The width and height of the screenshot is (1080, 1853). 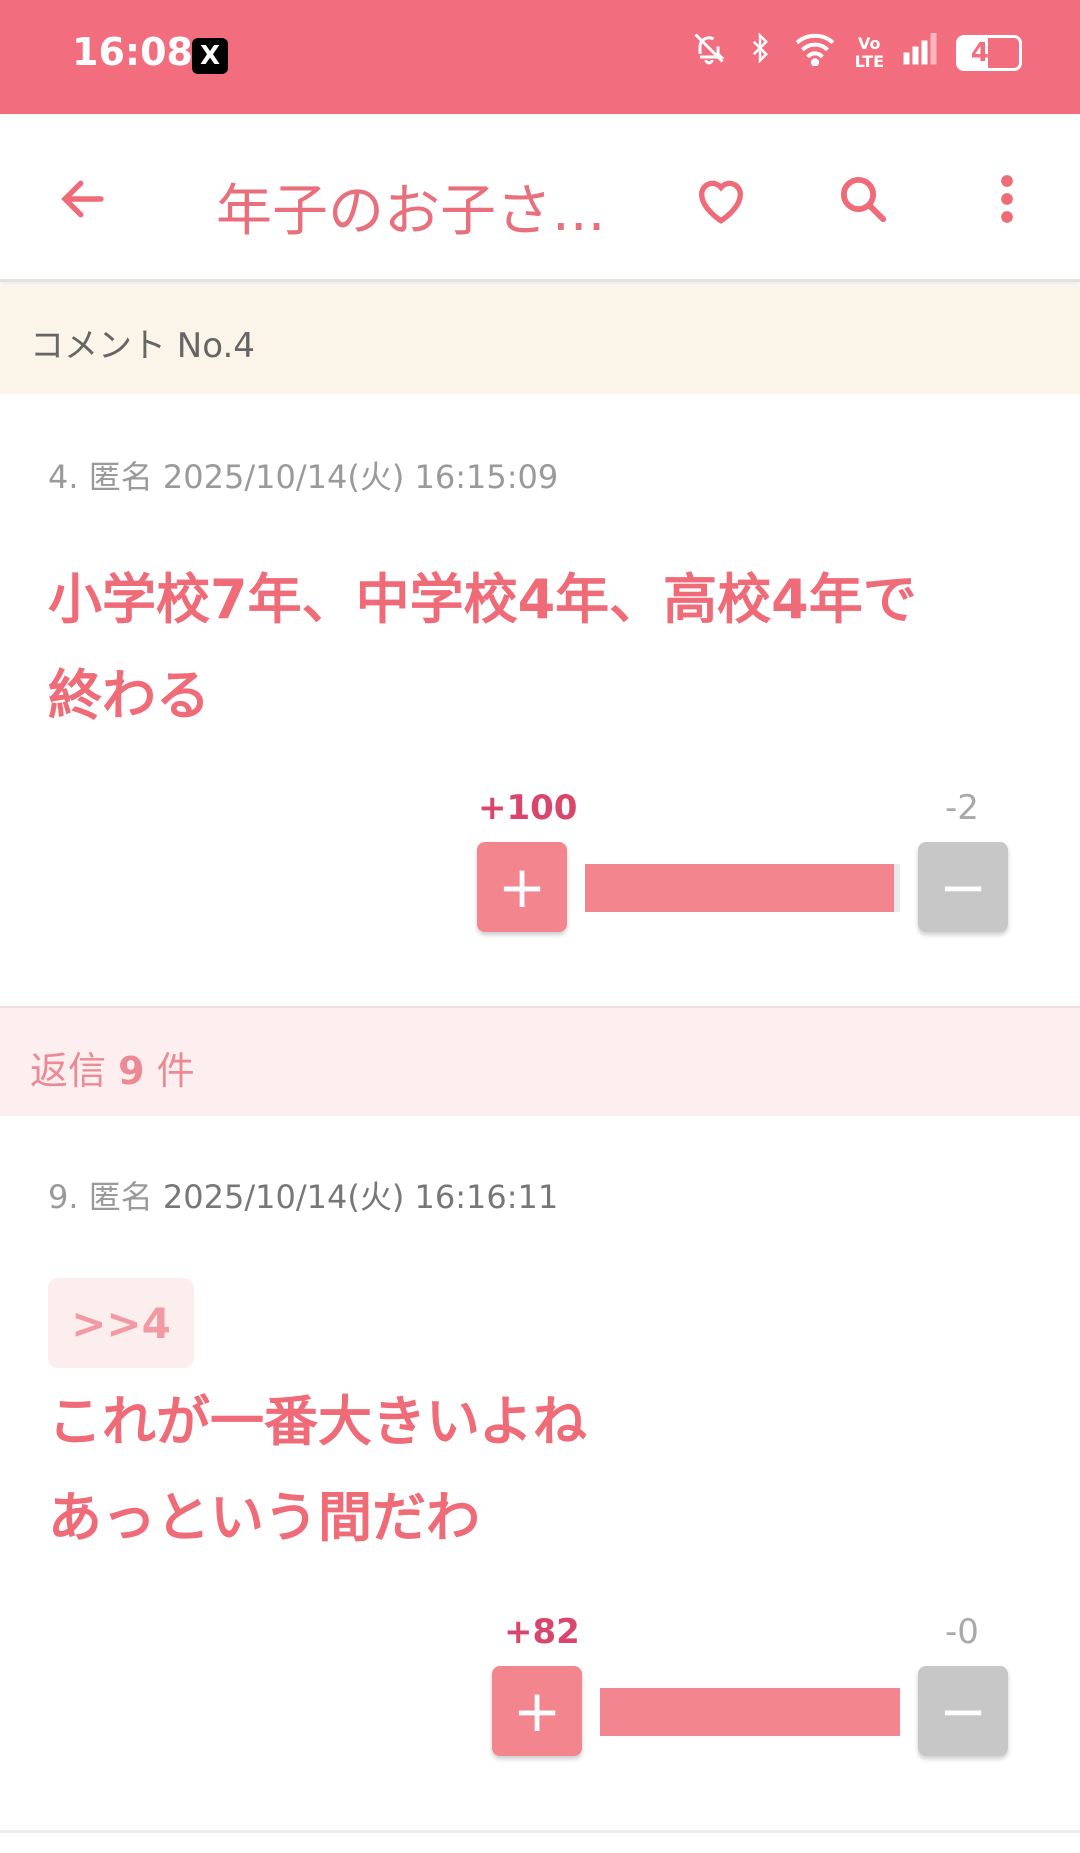 What do you see at coordinates (962, 808) in the screenshot?
I see `minus-count: -2` at bounding box center [962, 808].